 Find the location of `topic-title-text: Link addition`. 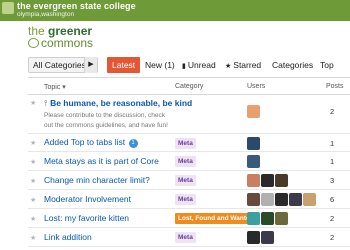

topic-title-text: Link addition is located at coordinates (68, 237).